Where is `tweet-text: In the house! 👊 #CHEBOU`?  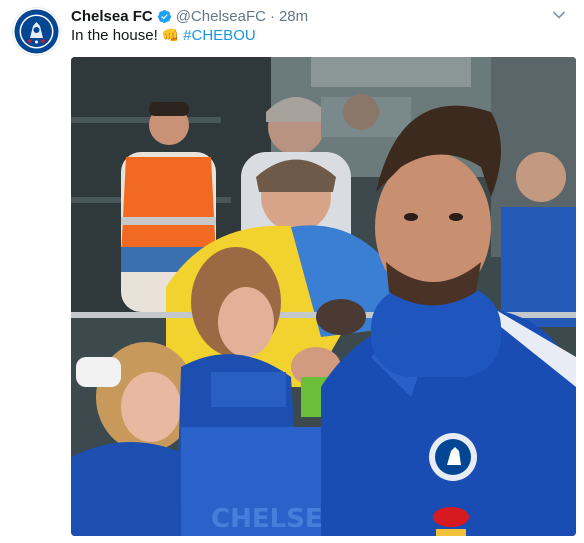
tweet-text: In the house! 👊 #CHEBOU is located at coordinates (163, 35).